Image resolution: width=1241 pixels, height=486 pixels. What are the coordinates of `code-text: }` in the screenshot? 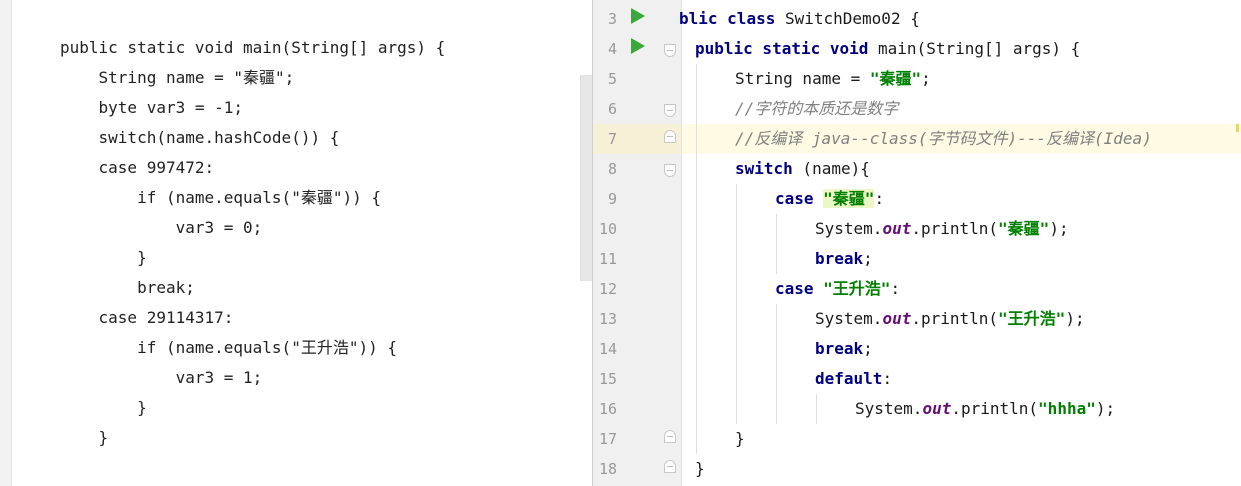 It's located at (700, 468).